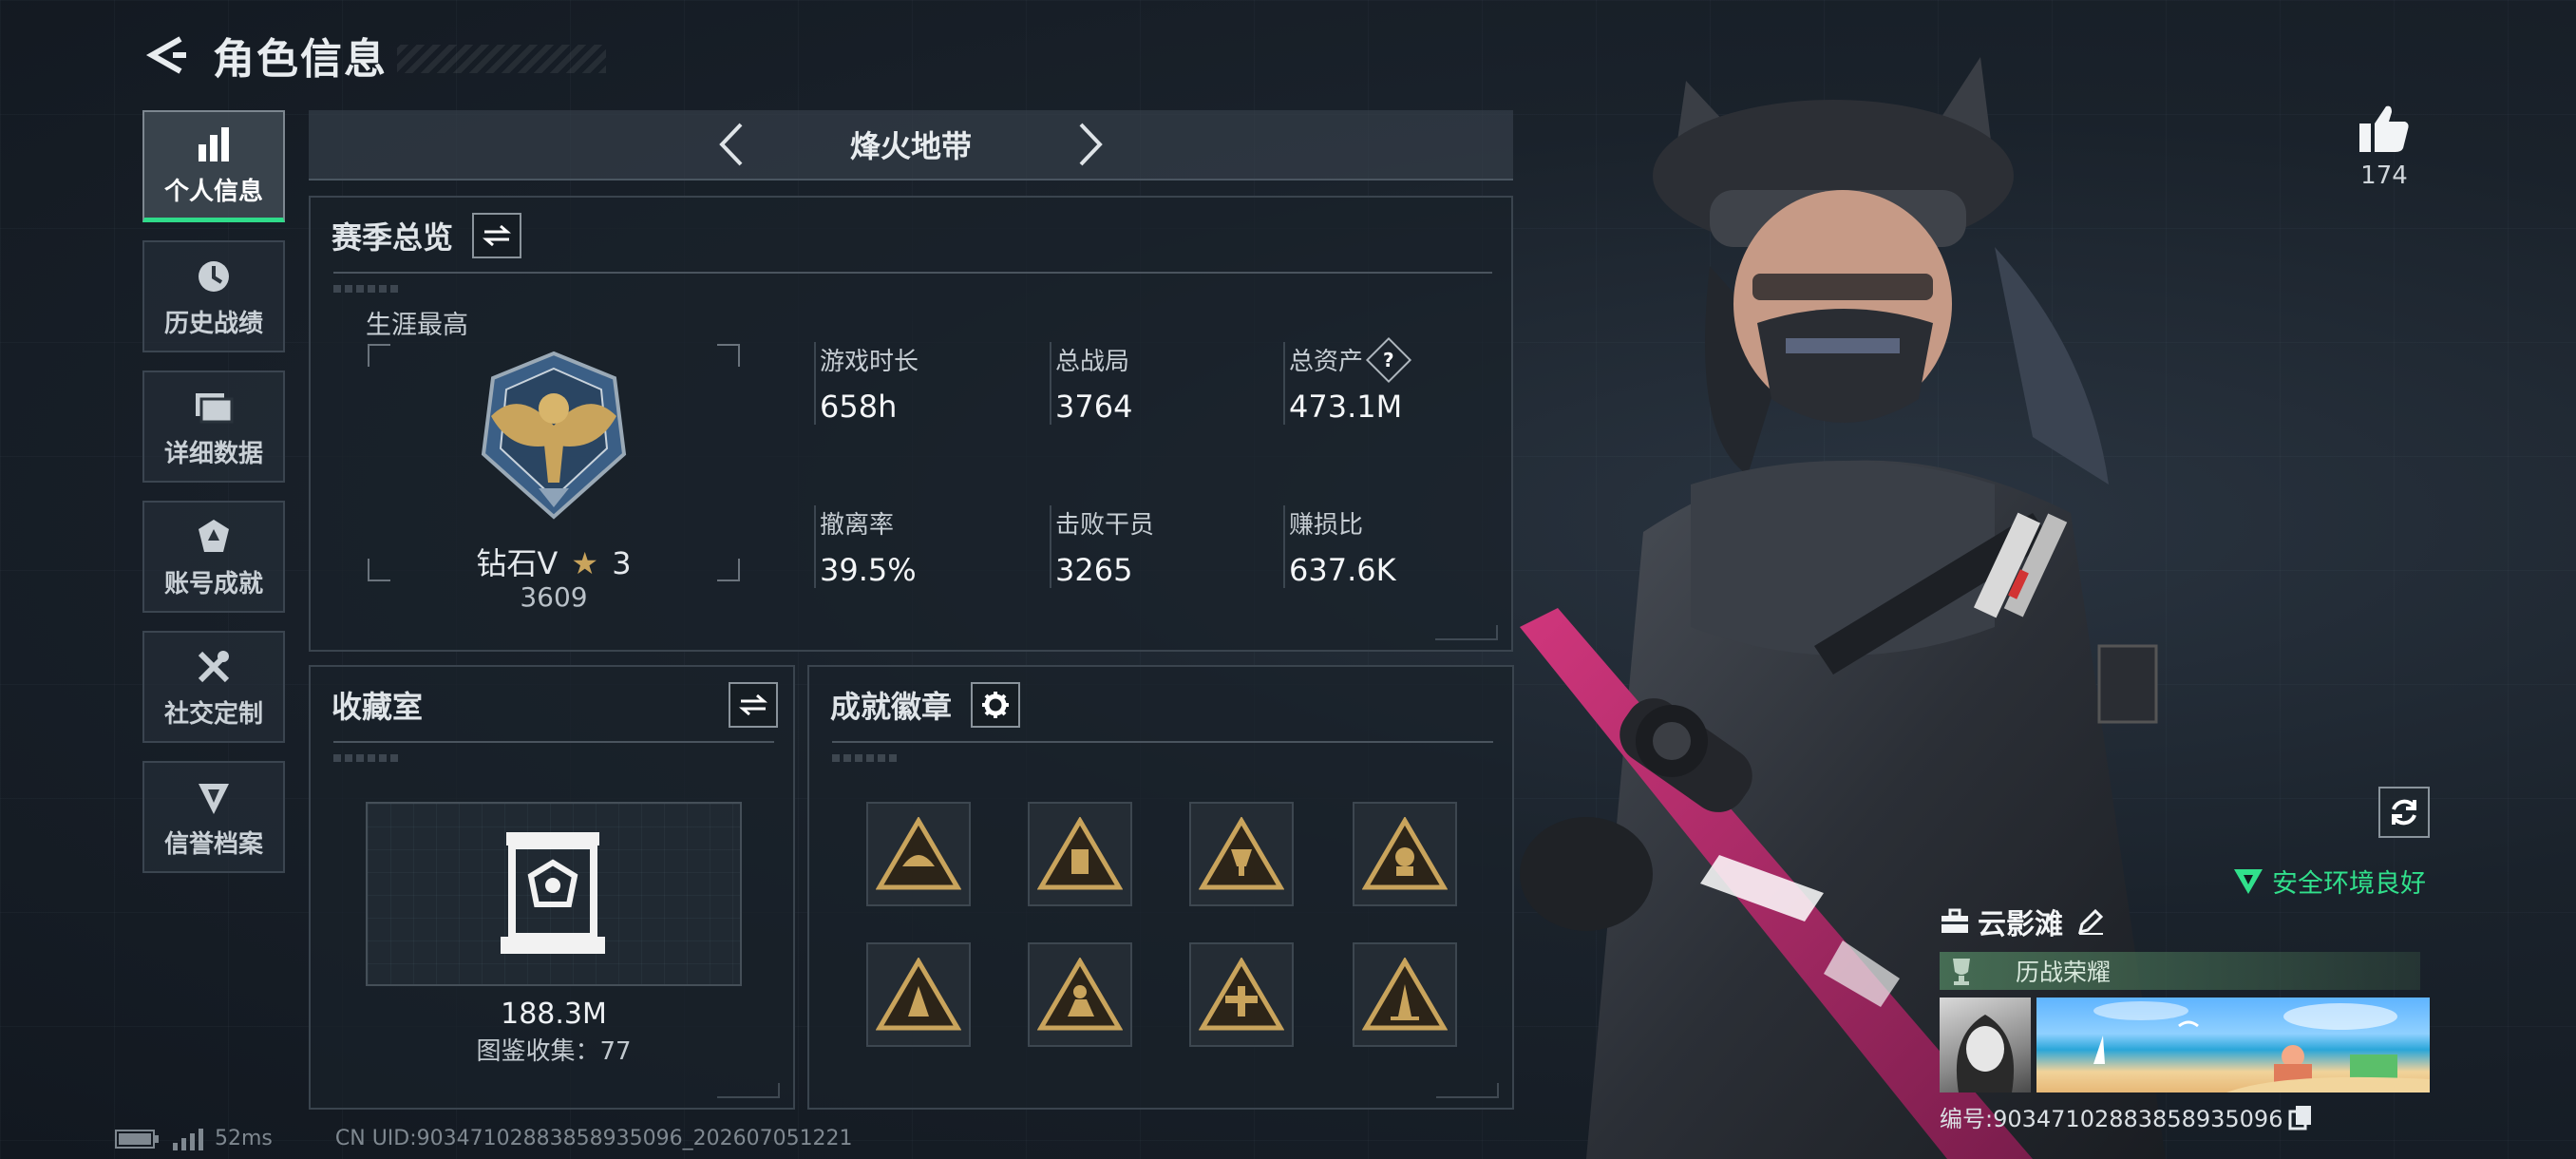 This screenshot has width=2576, height=1159. Describe the element at coordinates (1954, 920) in the screenshot. I see `briefcase-icon` at that location.